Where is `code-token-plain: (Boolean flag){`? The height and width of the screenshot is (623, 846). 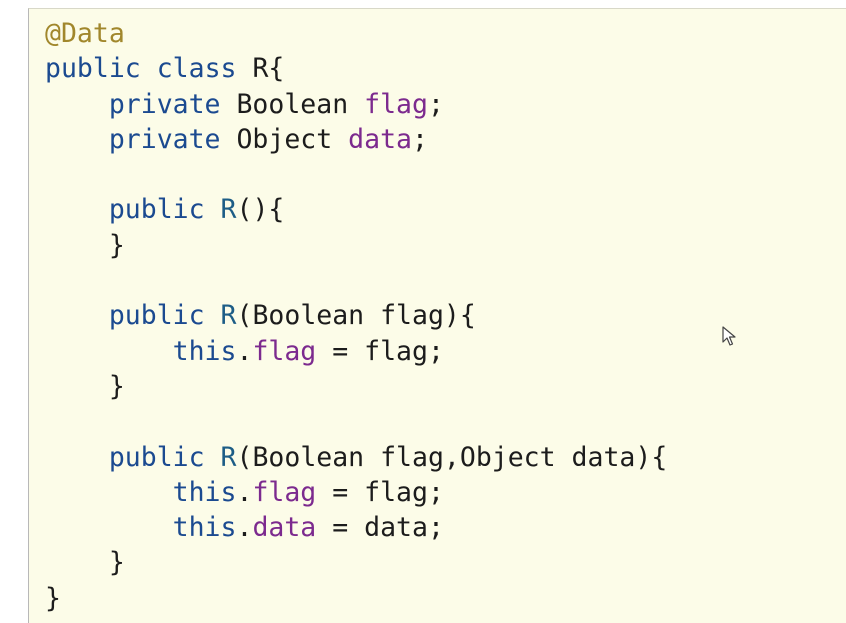
code-token-plain: (Boolean flag){ is located at coordinates (356, 316).